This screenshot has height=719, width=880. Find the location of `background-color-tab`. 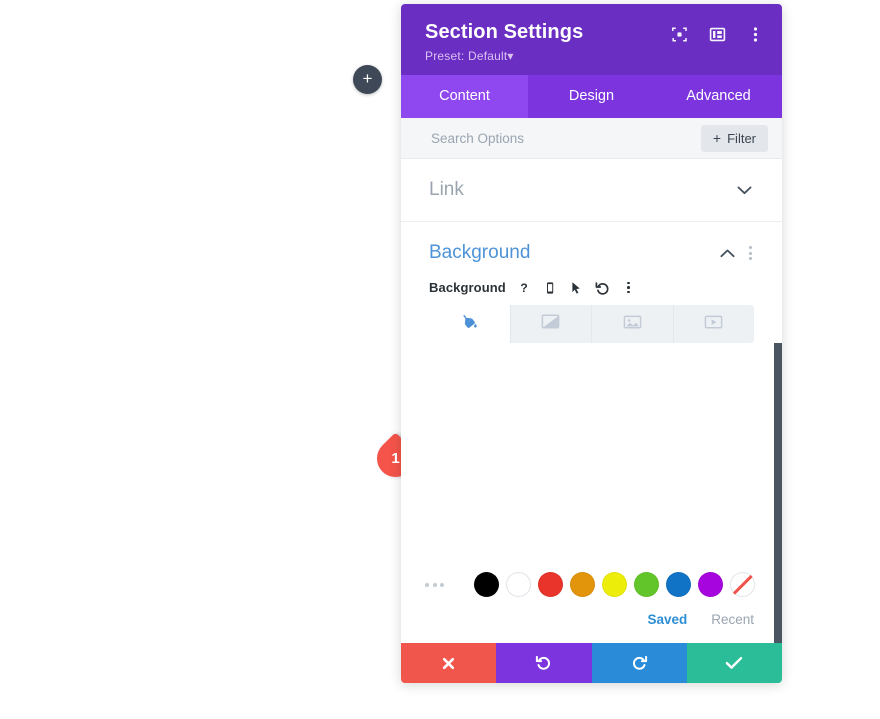

background-color-tab is located at coordinates (470, 324).